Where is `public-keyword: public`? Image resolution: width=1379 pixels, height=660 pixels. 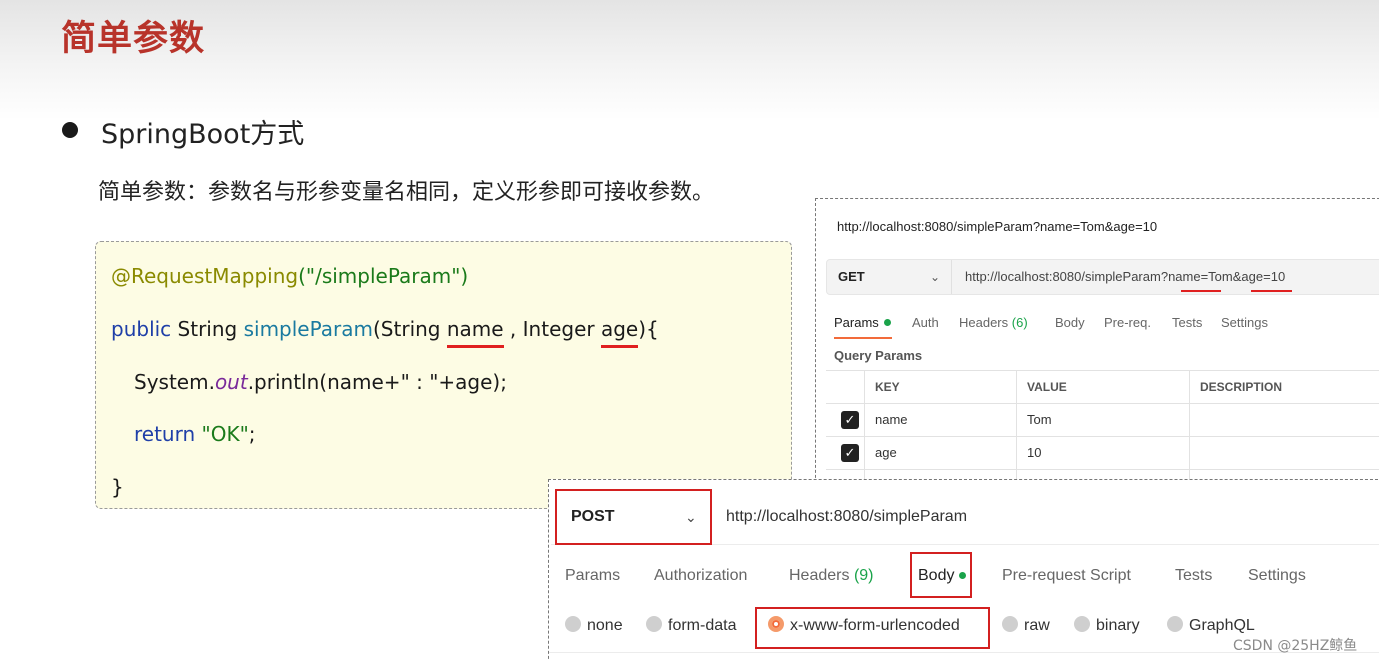
public-keyword: public is located at coordinates (141, 329).